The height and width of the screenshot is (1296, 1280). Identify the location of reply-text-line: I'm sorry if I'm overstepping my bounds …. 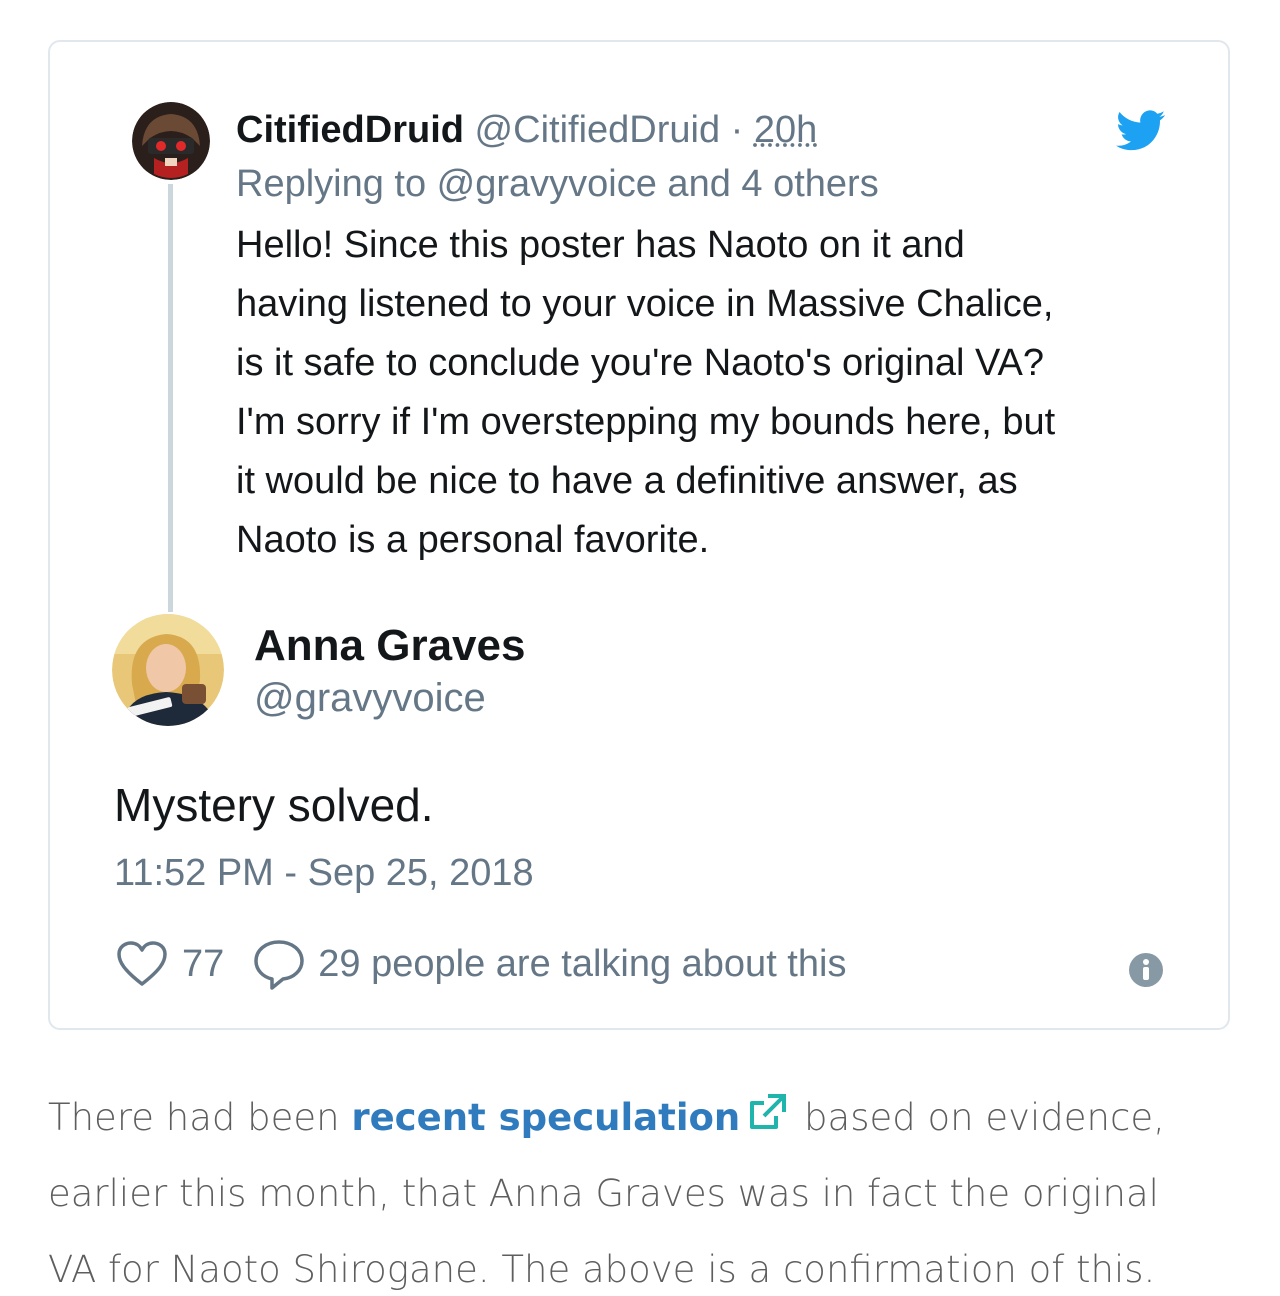
(646, 422).